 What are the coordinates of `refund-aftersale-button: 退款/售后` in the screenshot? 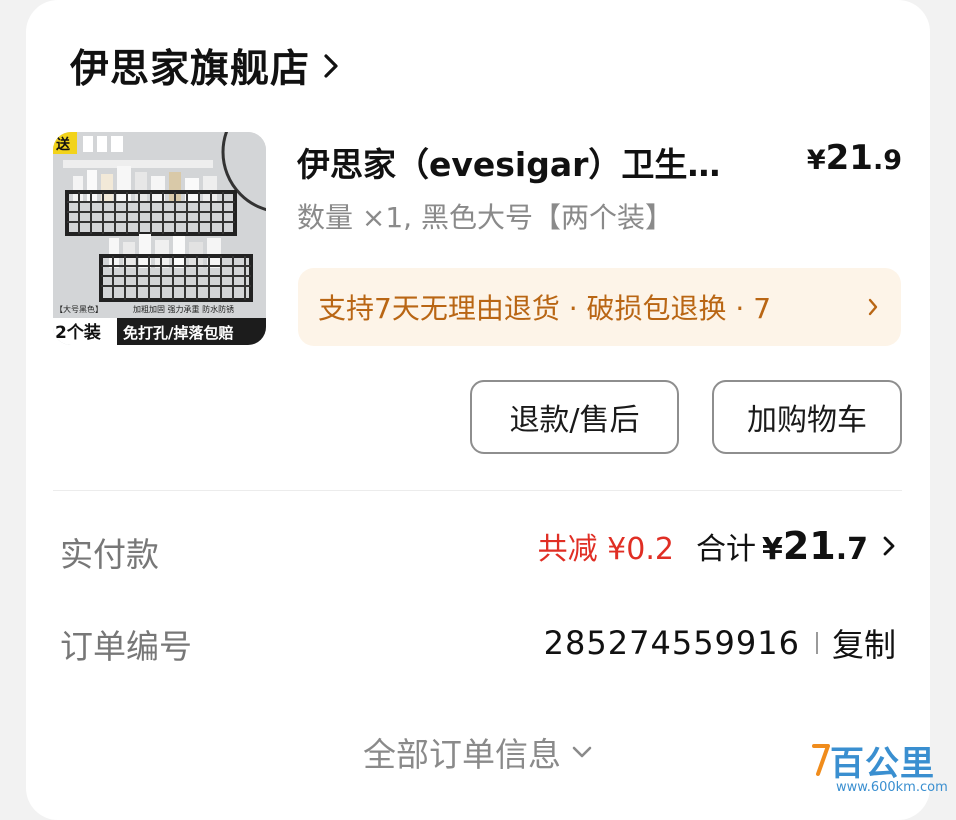 It's located at (574, 417).